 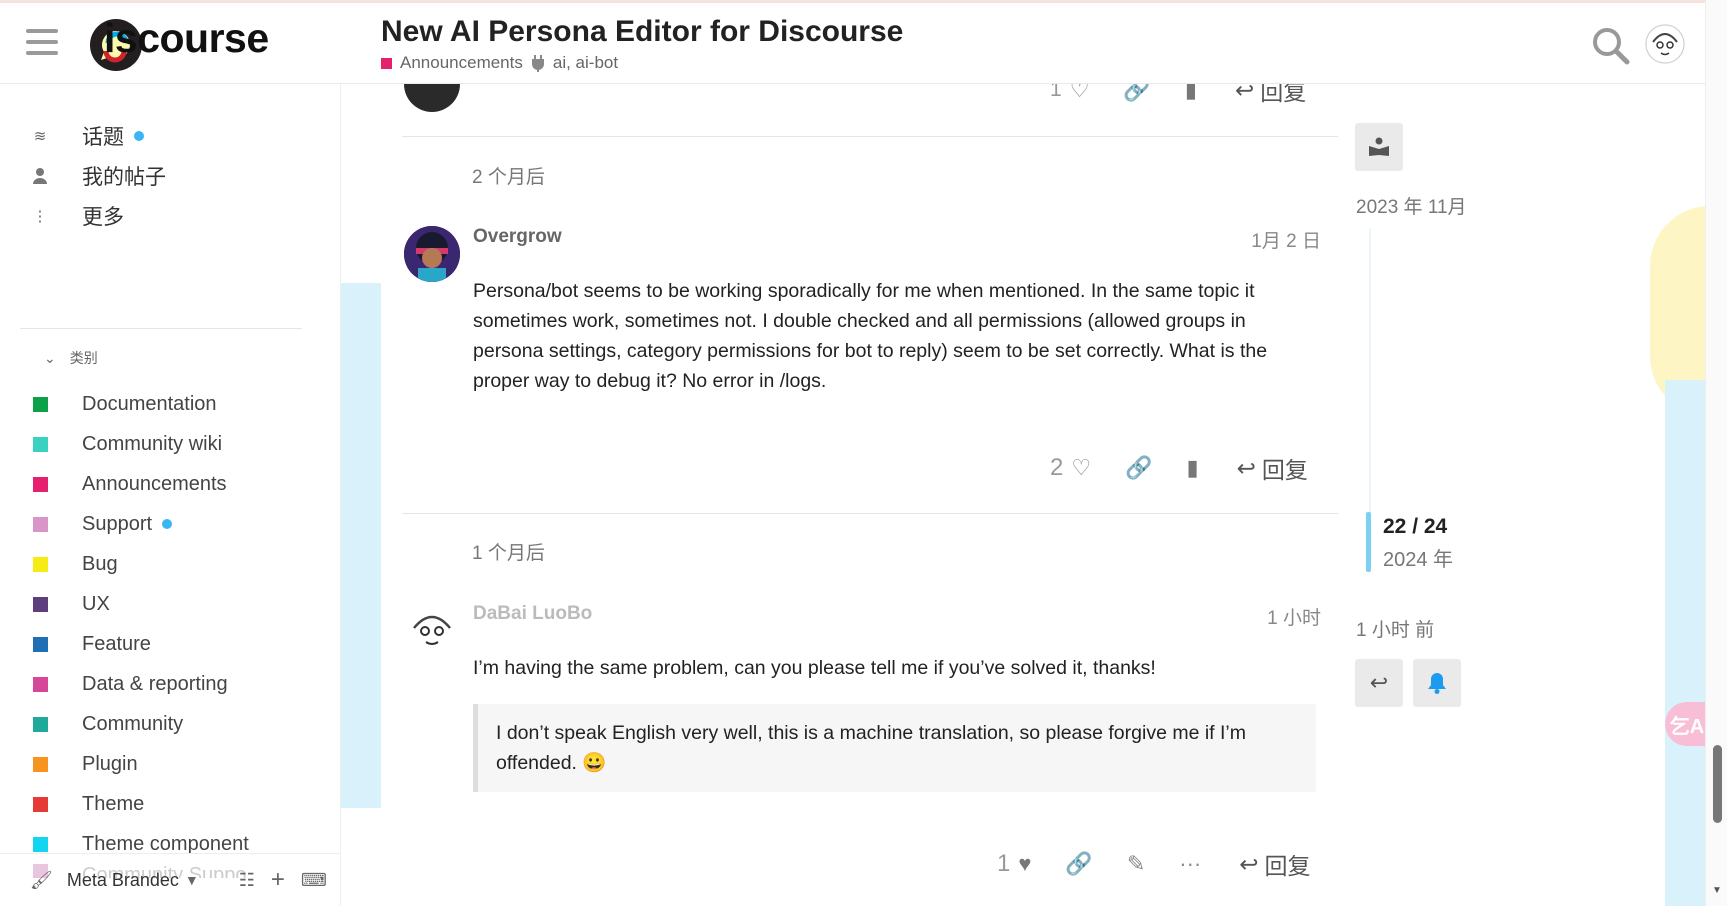 I want to click on sidebar-item-label: Community, so click(x=133, y=723).